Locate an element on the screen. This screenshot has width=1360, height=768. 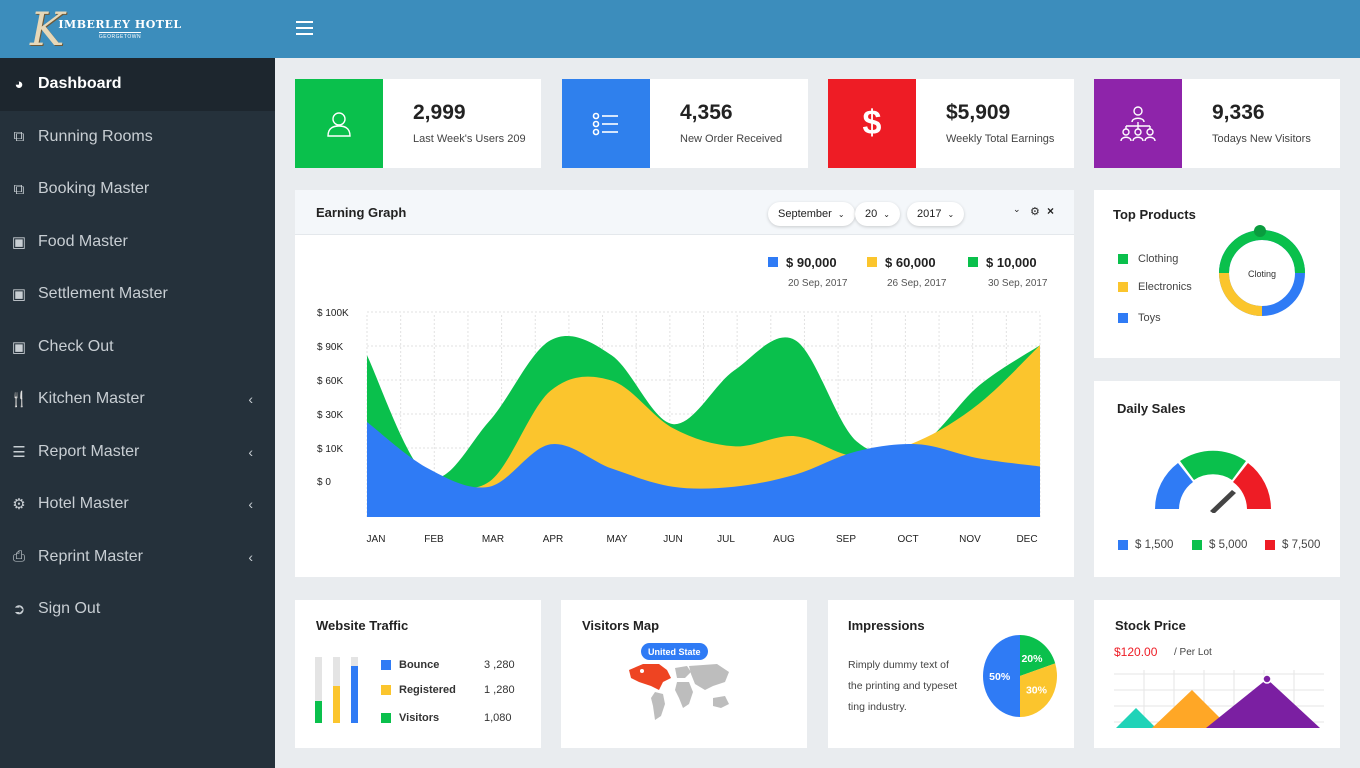
world-map is located at coordinates (680, 691).